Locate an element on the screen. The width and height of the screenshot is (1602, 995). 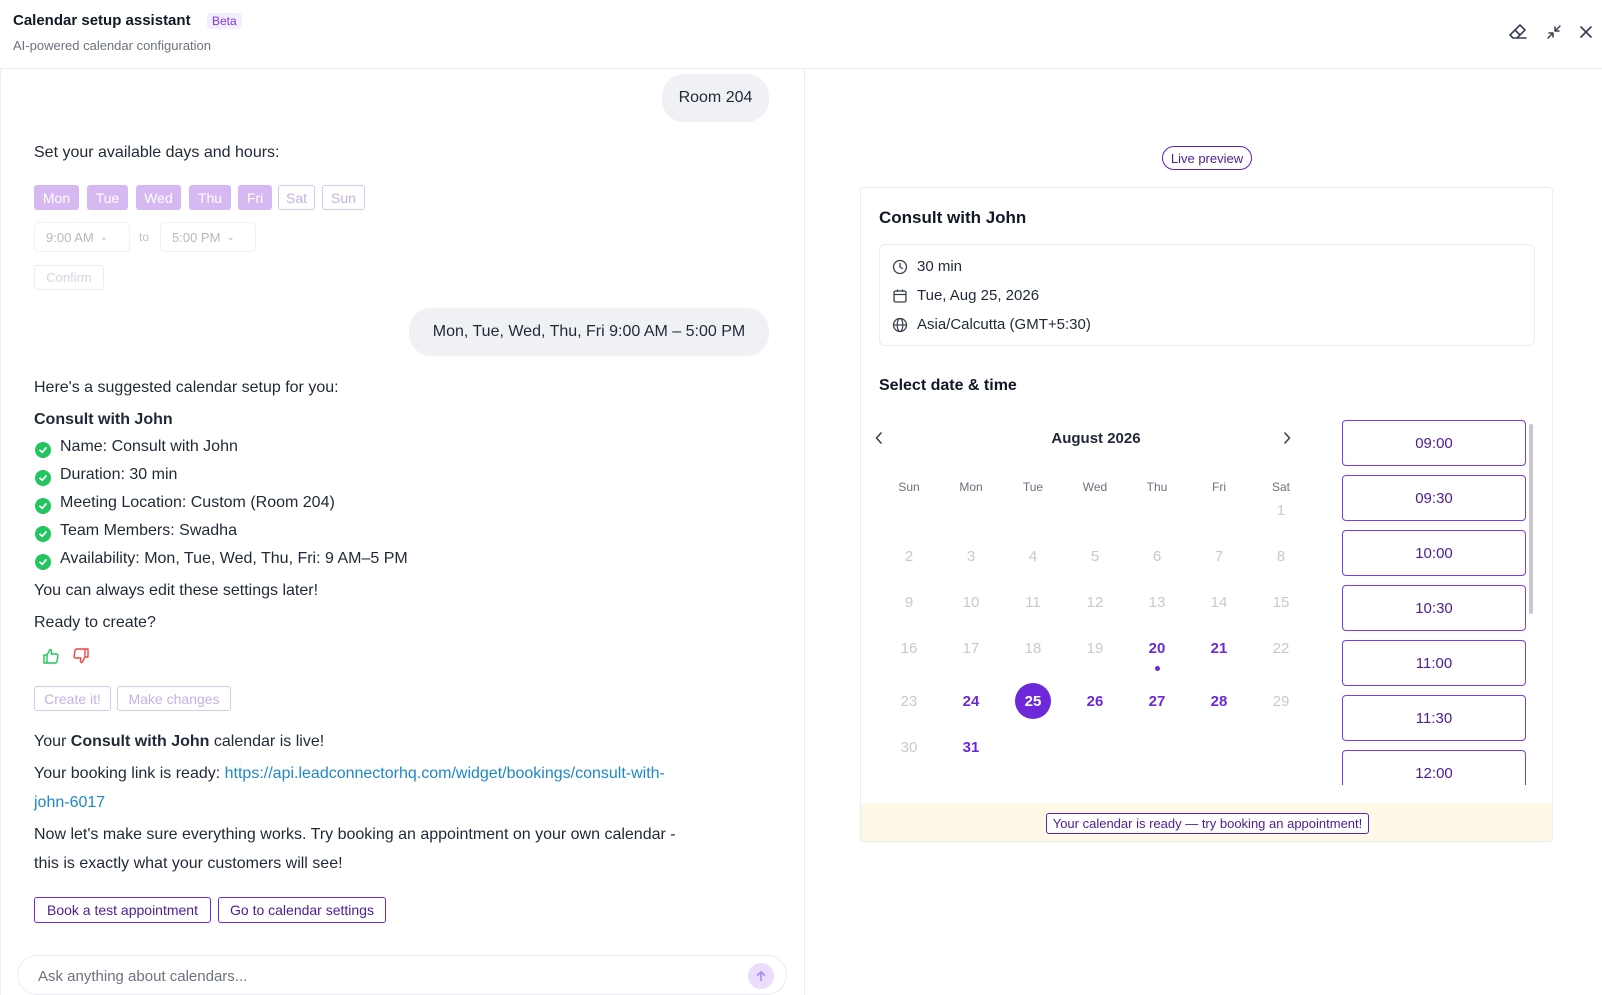
next-month-button is located at coordinates (1287, 438).